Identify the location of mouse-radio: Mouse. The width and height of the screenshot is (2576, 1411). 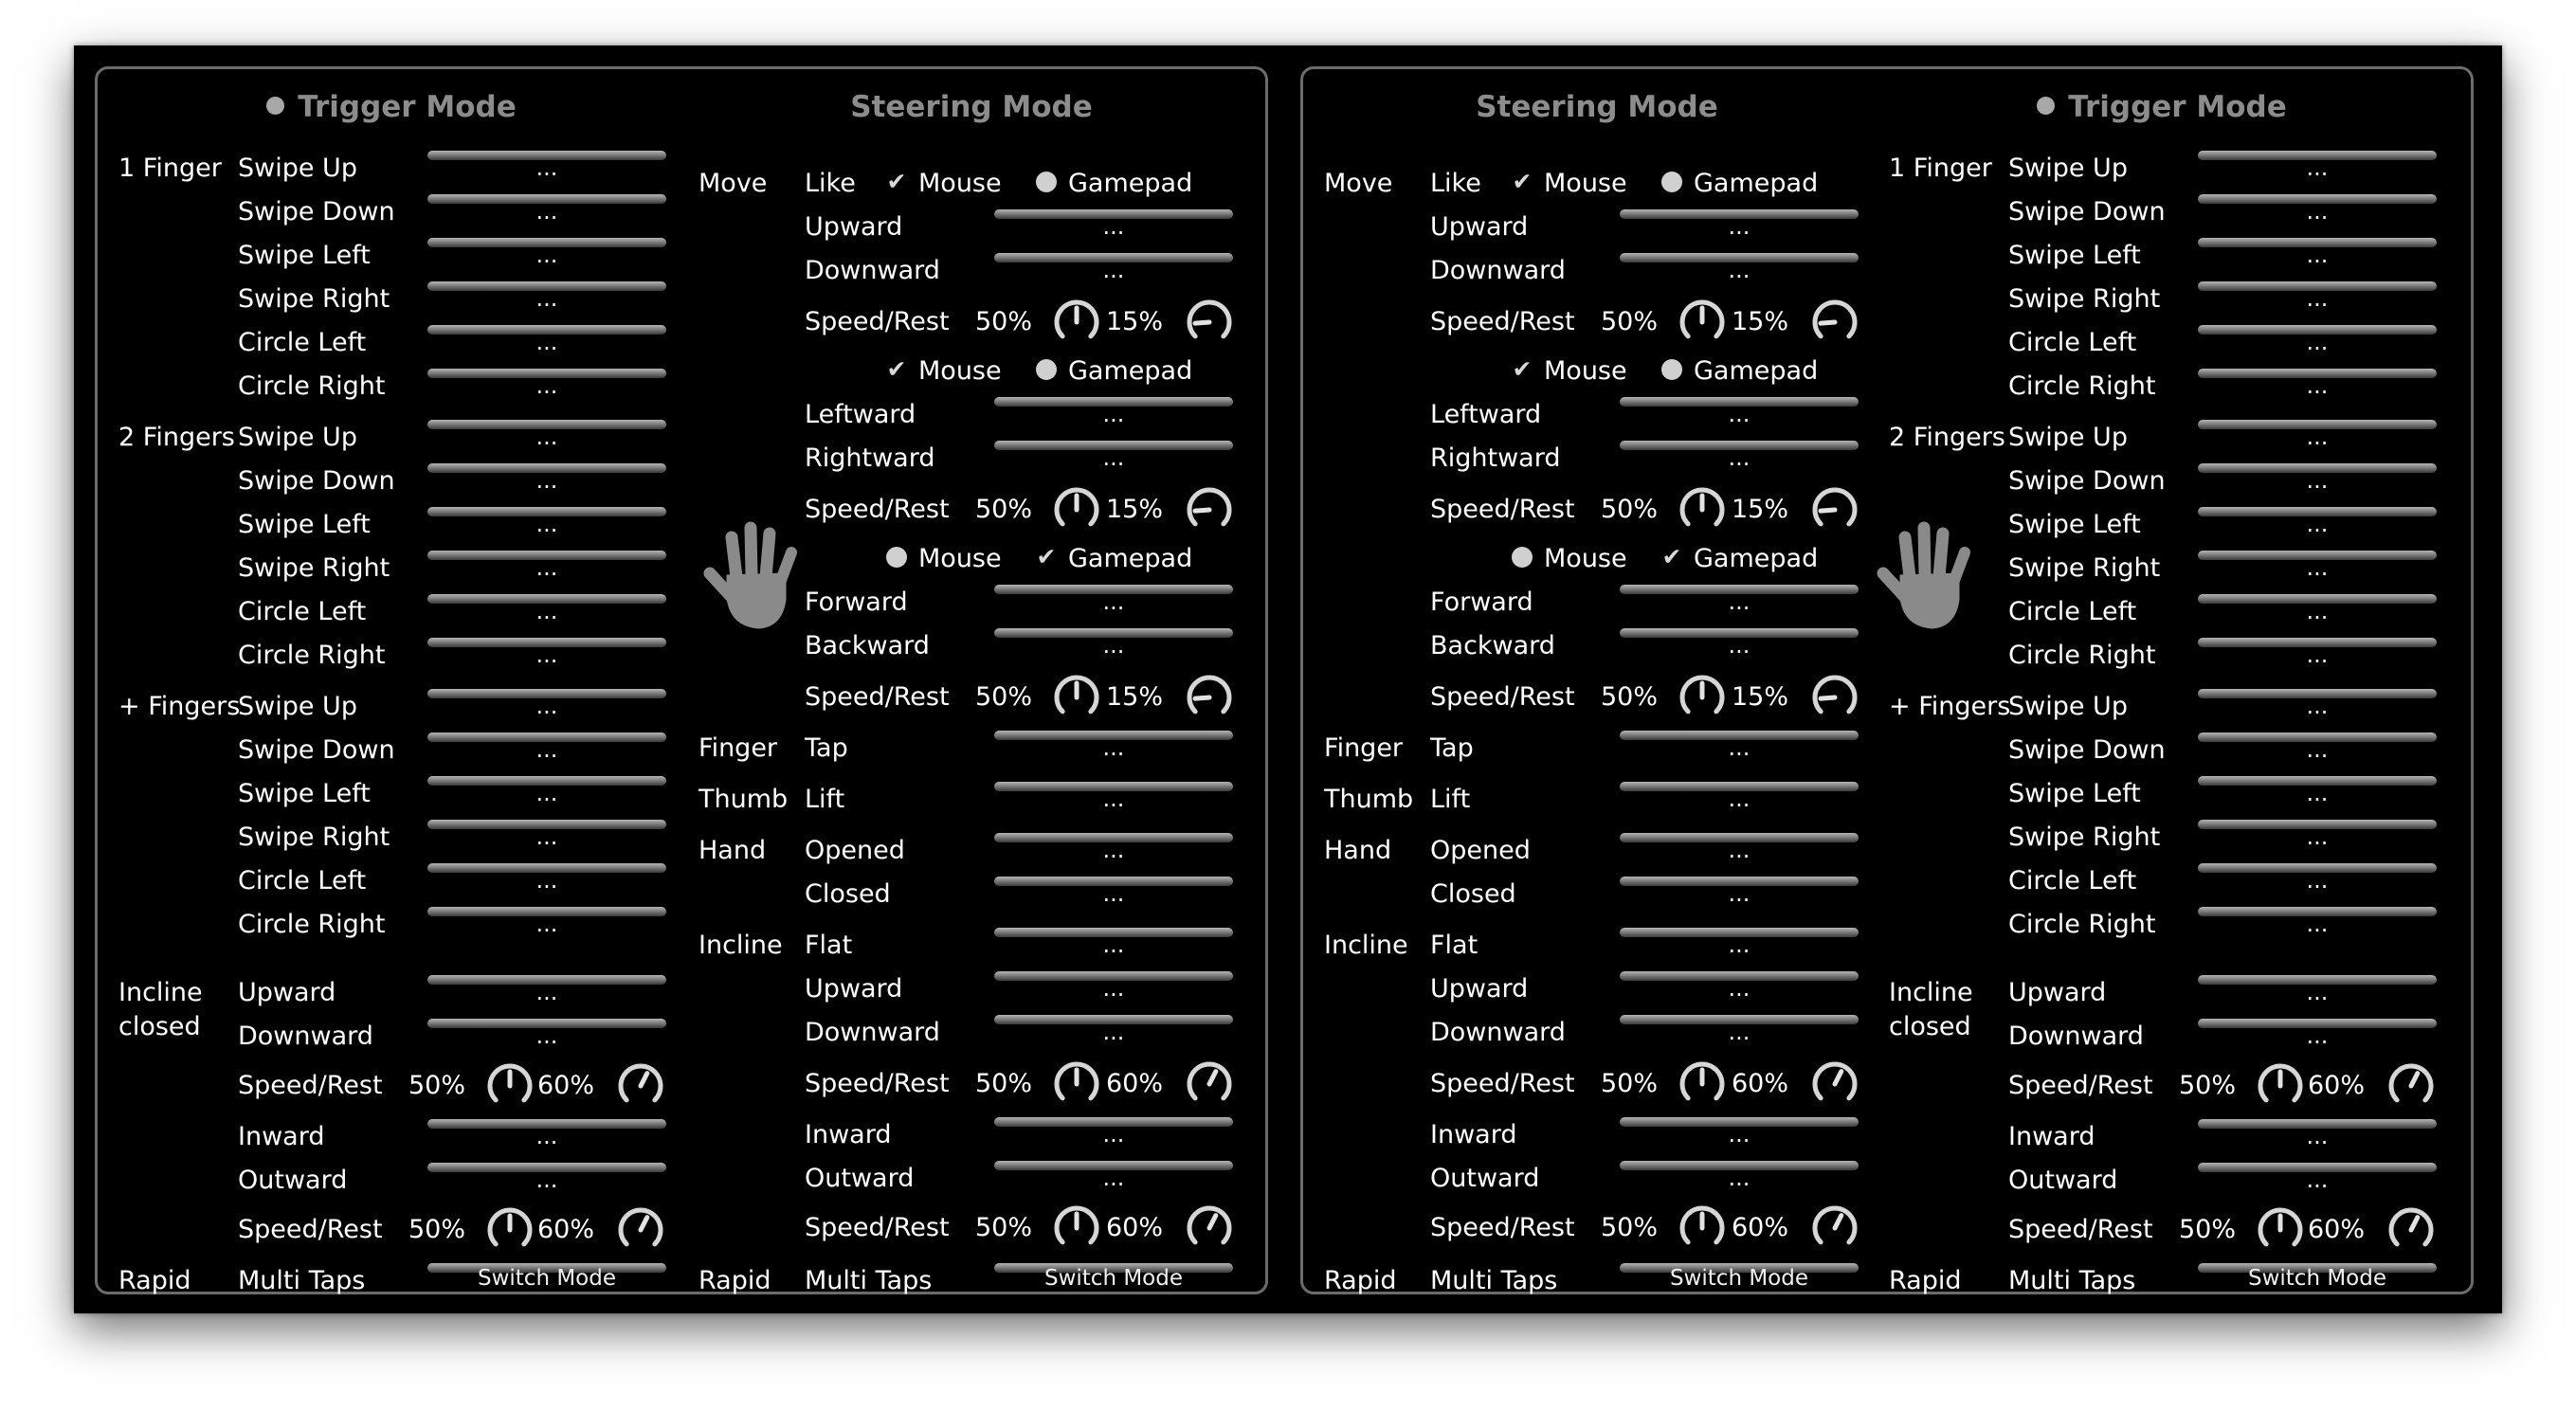
(1569, 559).